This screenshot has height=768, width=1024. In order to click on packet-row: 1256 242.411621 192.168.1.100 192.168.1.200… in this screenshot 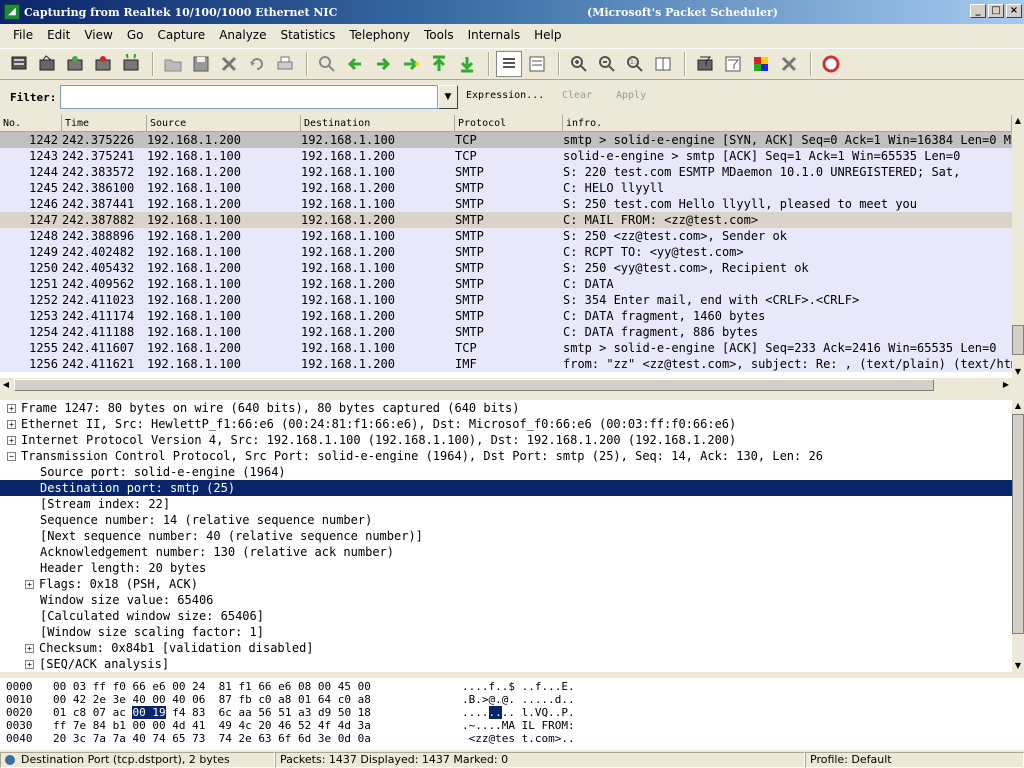, I will do `click(506, 364)`.